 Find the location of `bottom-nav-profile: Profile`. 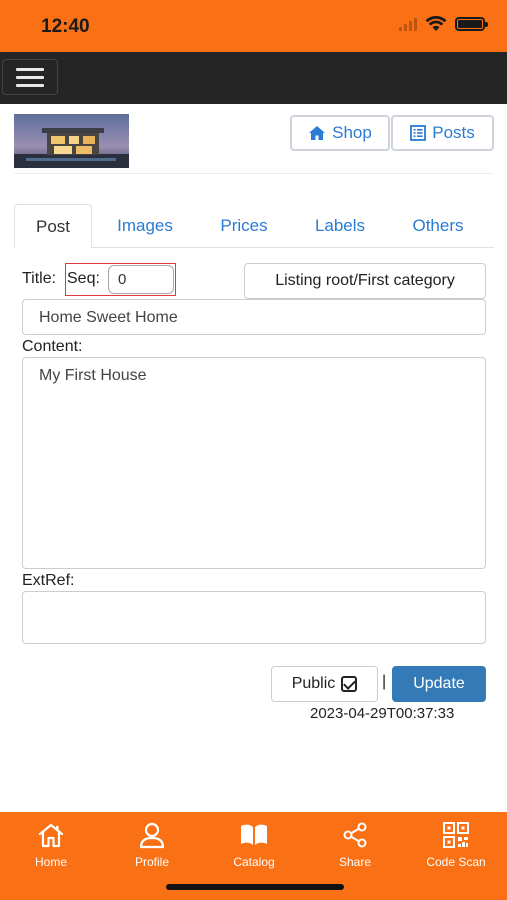

bottom-nav-profile: Profile is located at coordinates (152, 842).